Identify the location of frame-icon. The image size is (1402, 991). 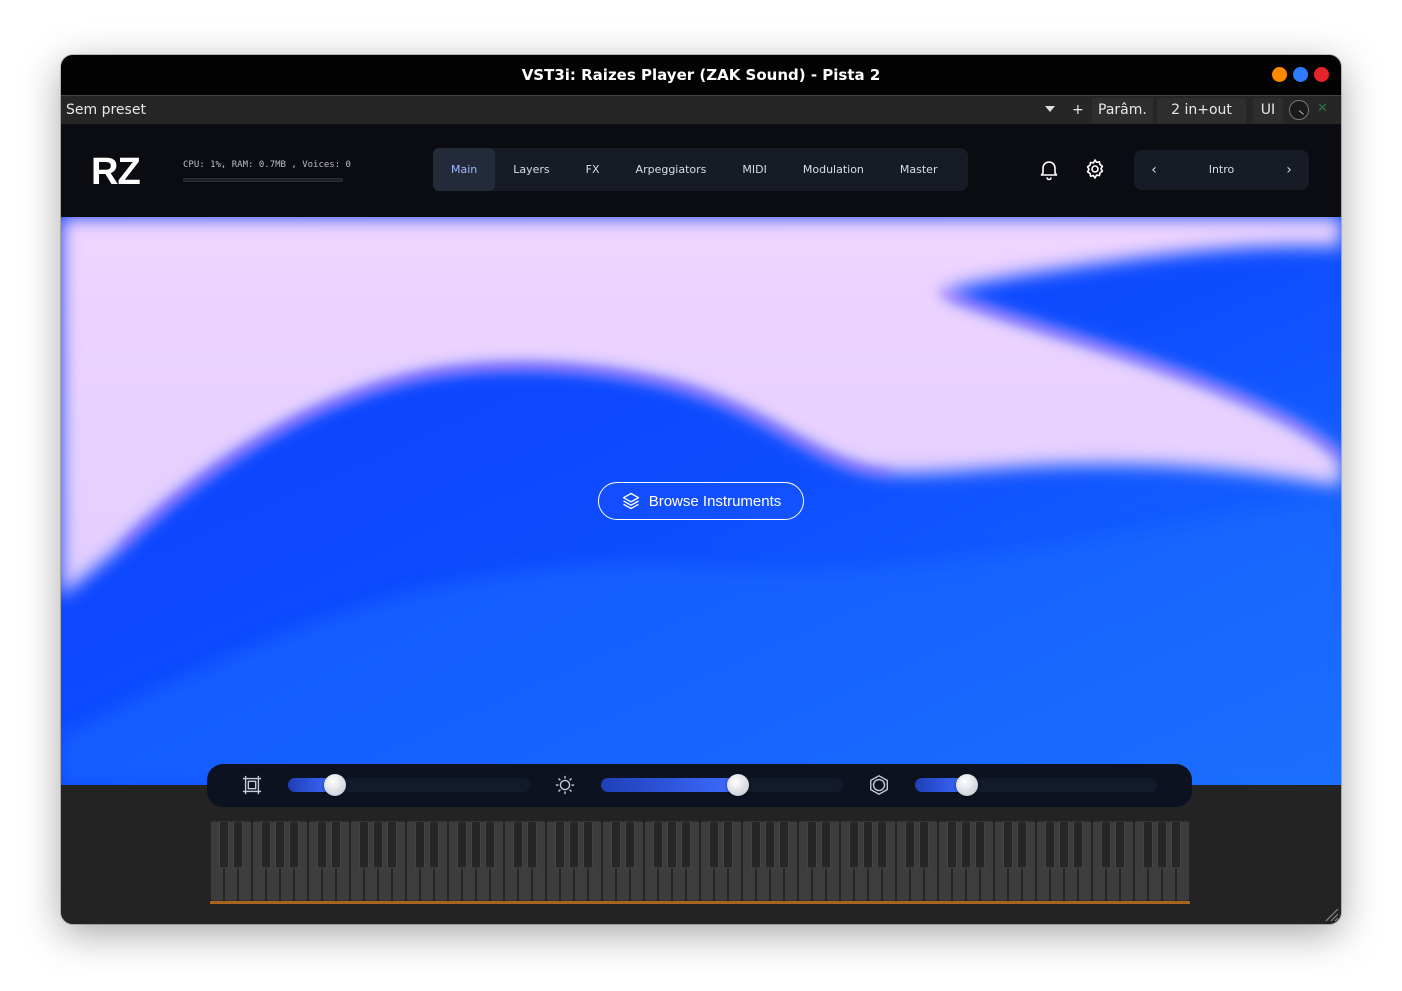
(252, 785).